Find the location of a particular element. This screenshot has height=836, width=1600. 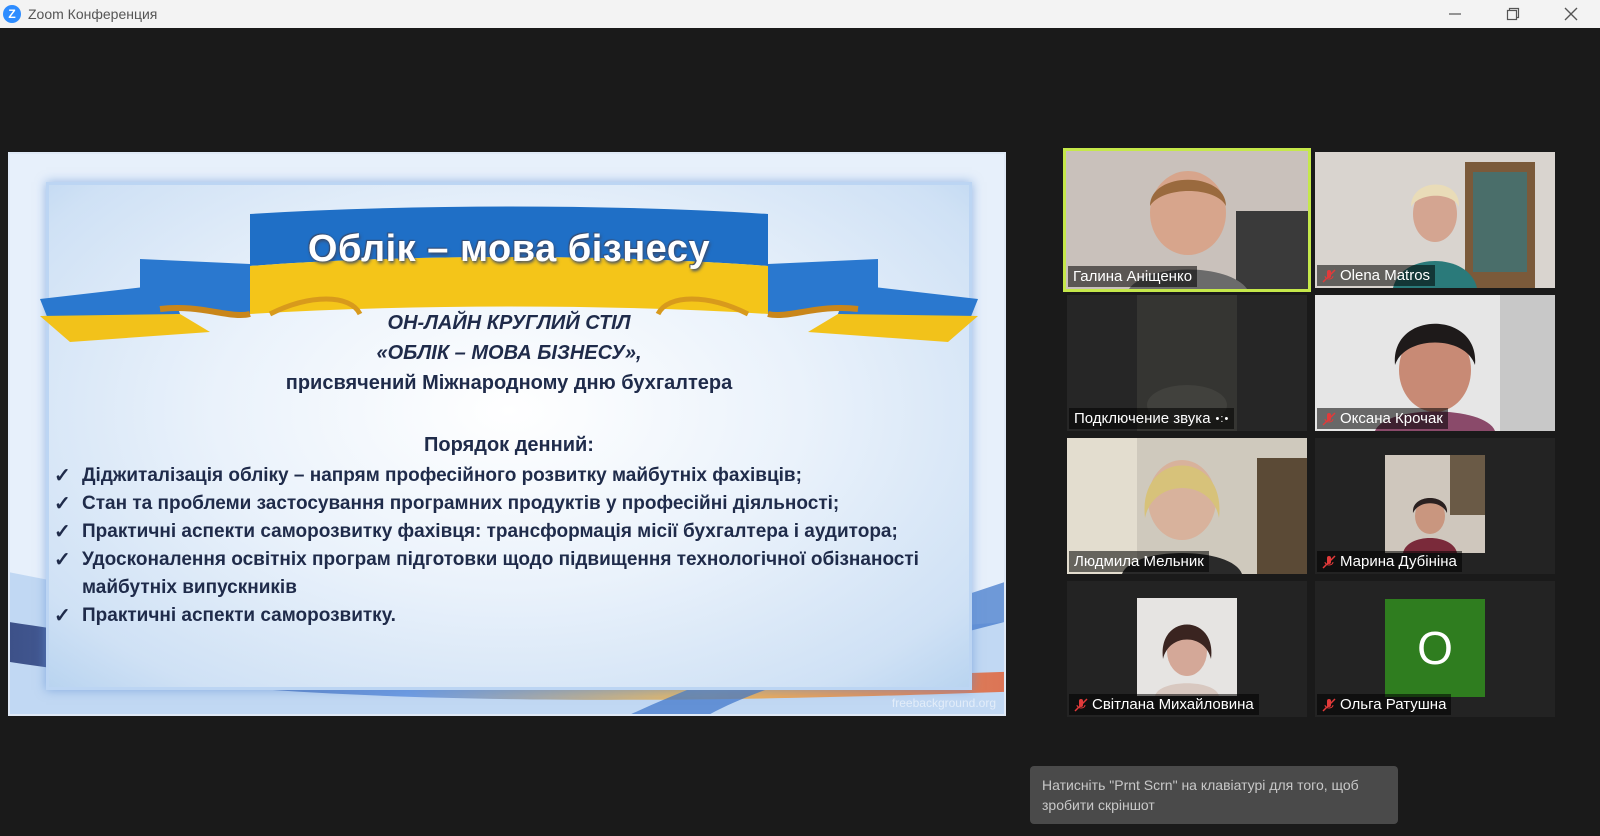

minimize-icon is located at coordinates (1455, 14).